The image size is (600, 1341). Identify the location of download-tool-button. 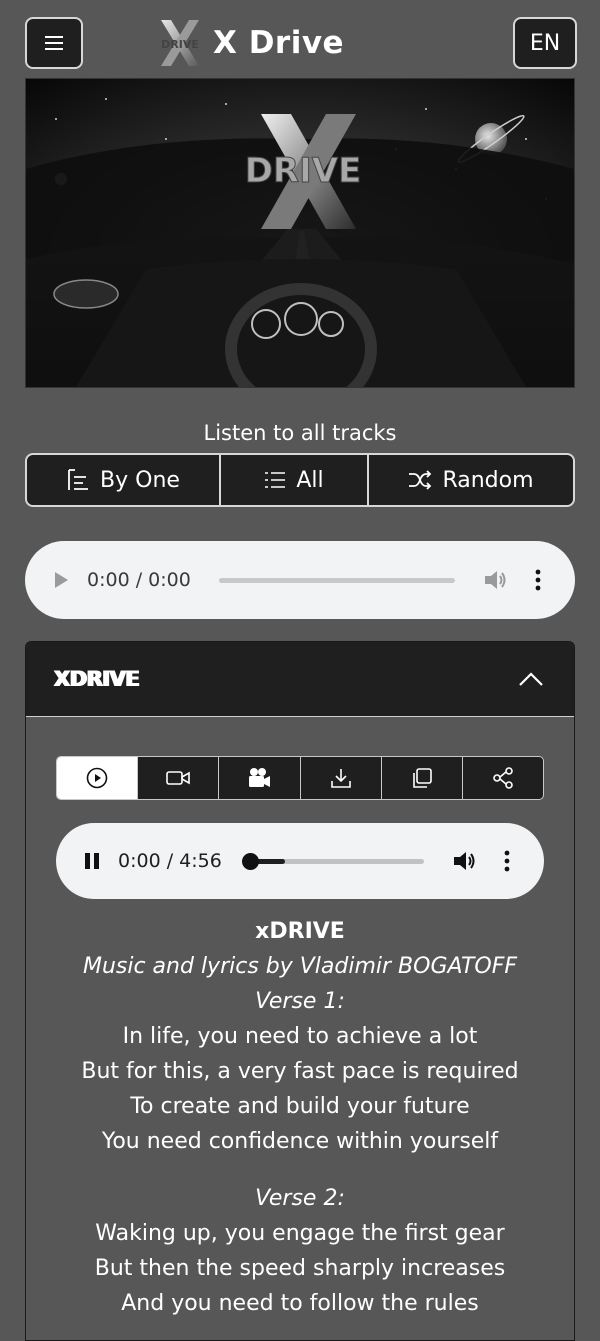
(341, 778).